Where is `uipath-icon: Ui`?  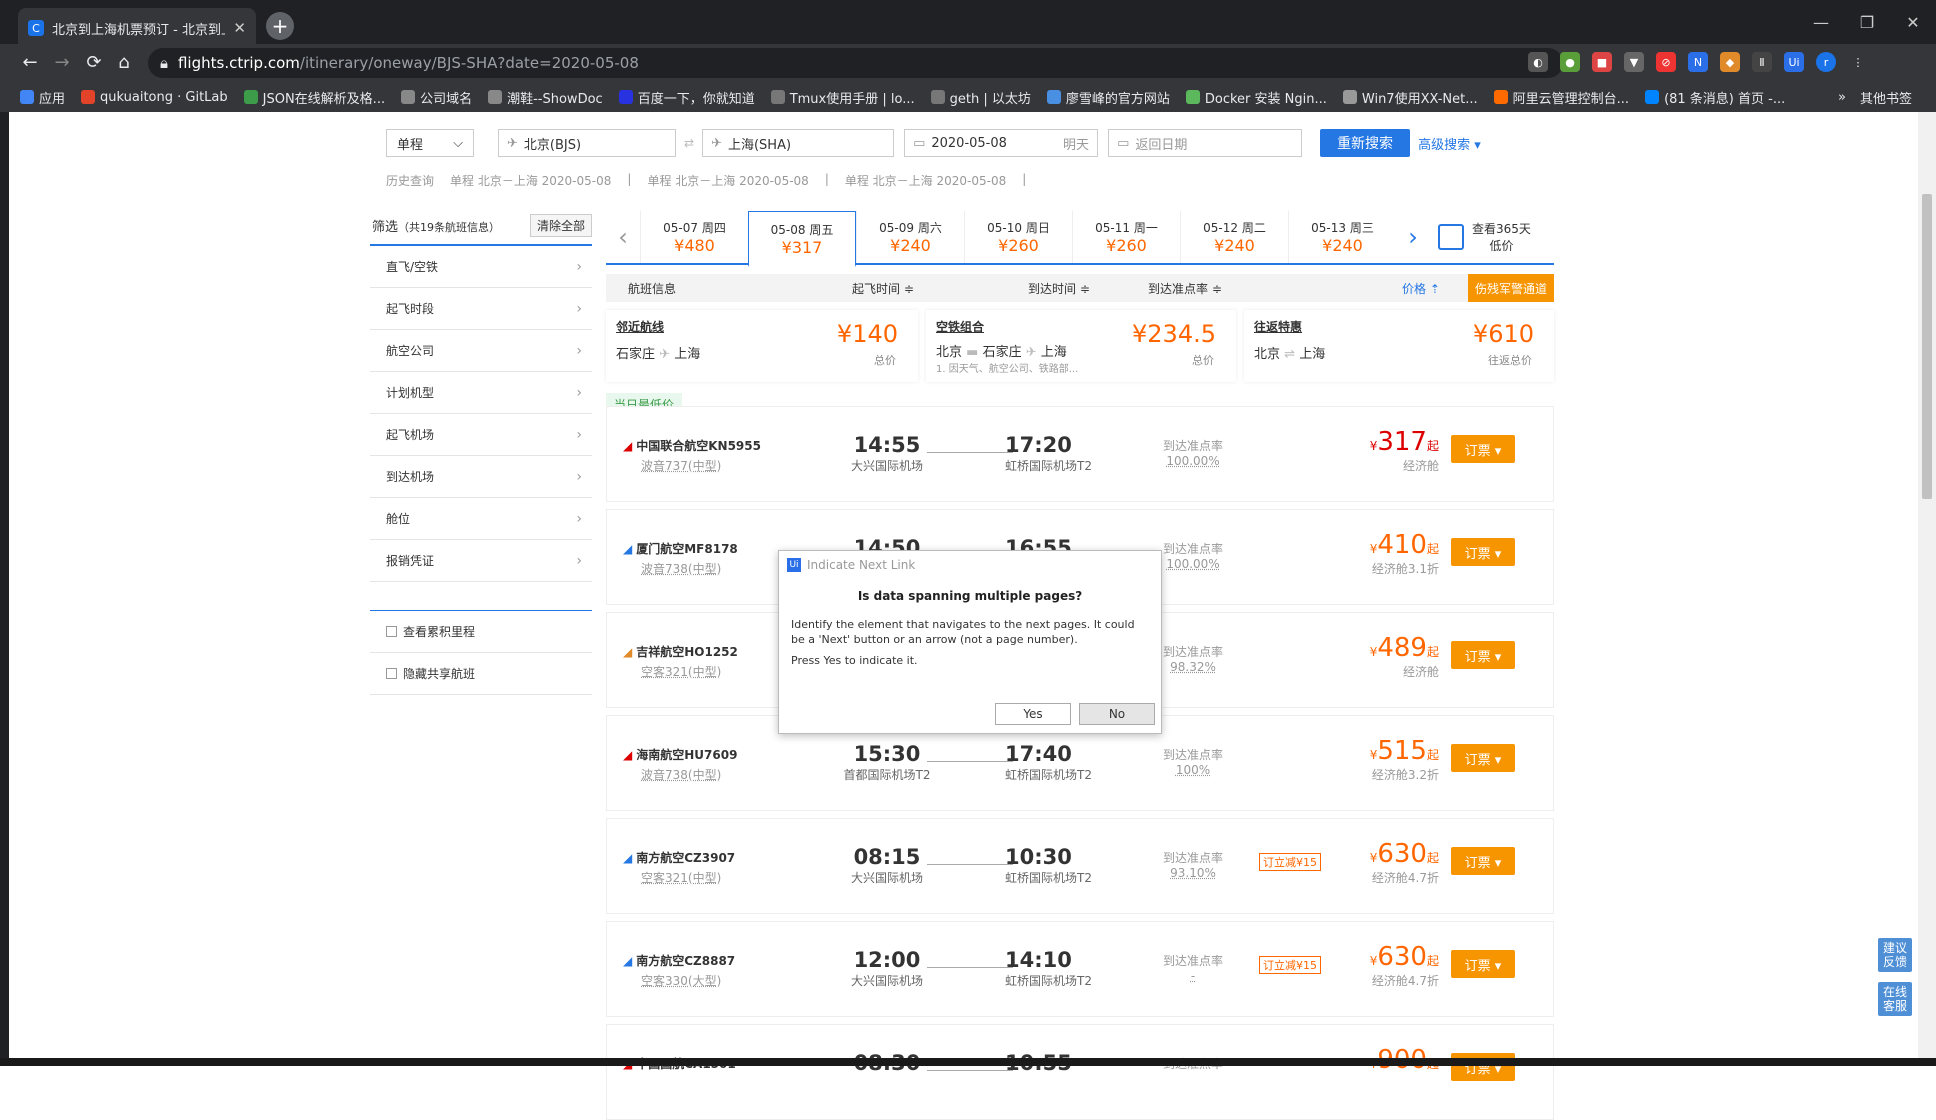
uipath-icon: Ui is located at coordinates (1794, 62).